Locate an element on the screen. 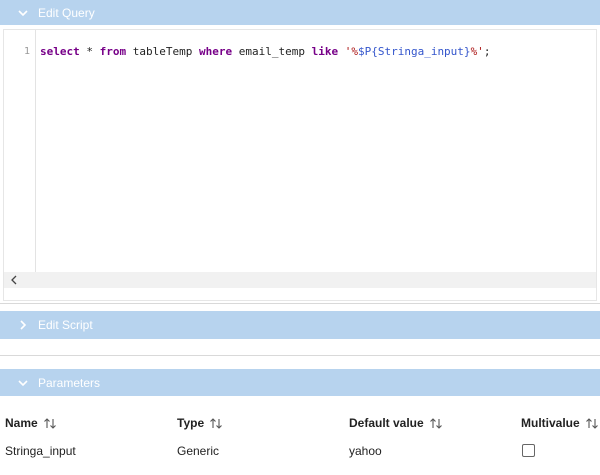  column-header-name: Name is located at coordinates (31, 423).